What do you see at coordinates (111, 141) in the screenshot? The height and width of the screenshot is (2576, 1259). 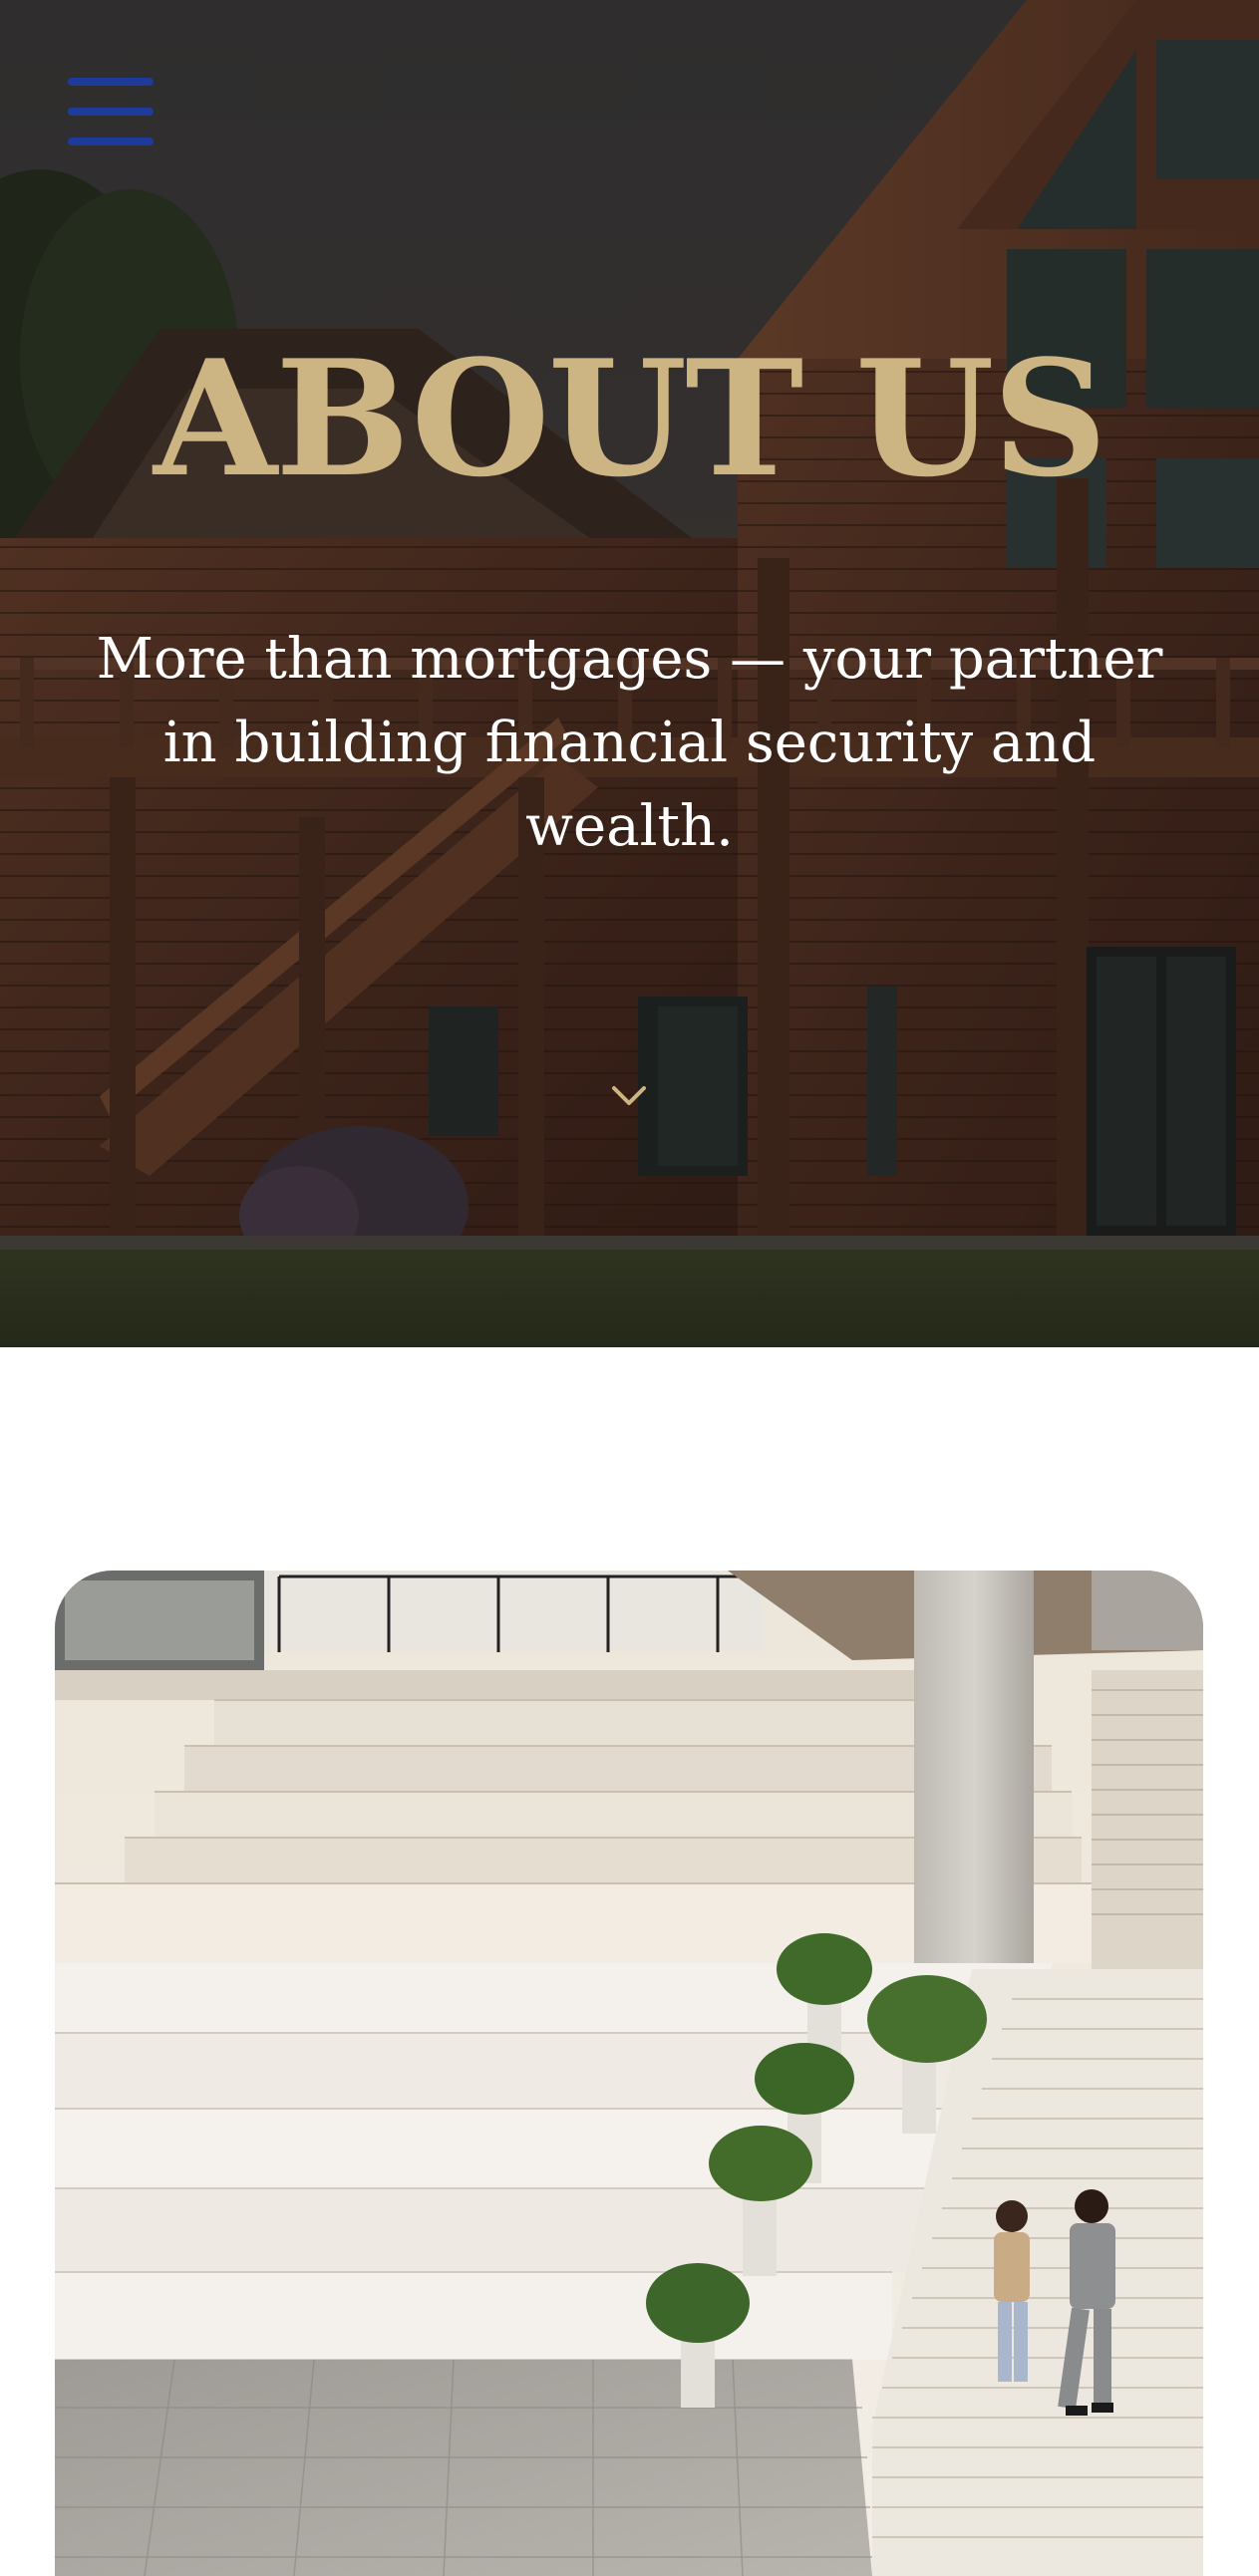 I see `menu-bar-bottom` at bounding box center [111, 141].